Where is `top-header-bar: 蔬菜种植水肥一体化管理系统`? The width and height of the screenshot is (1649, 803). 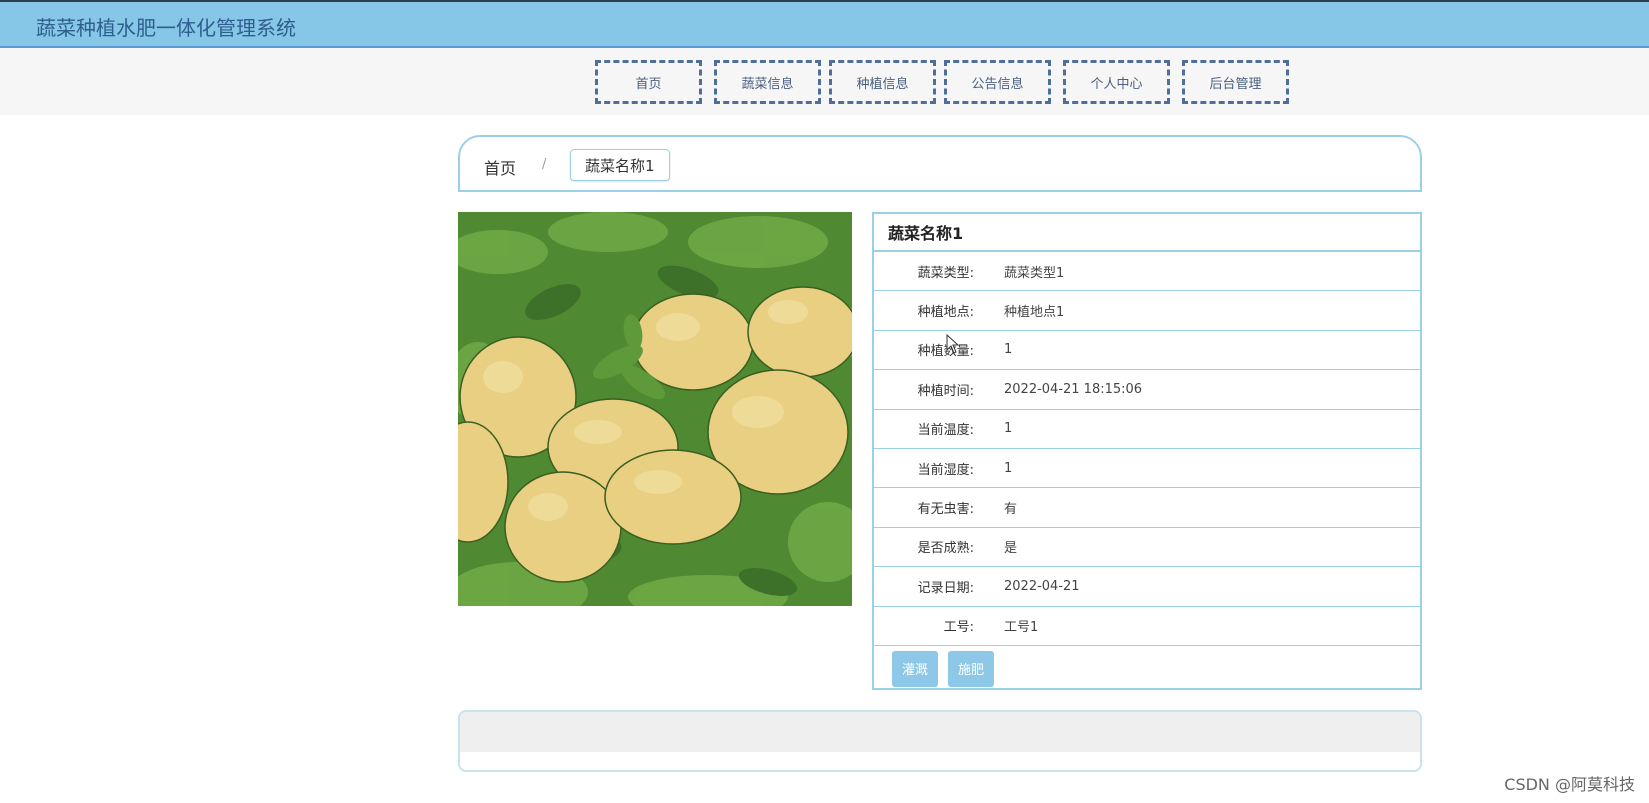
top-header-bar: 蔬菜种植水肥一体化管理系统 is located at coordinates (824, 24).